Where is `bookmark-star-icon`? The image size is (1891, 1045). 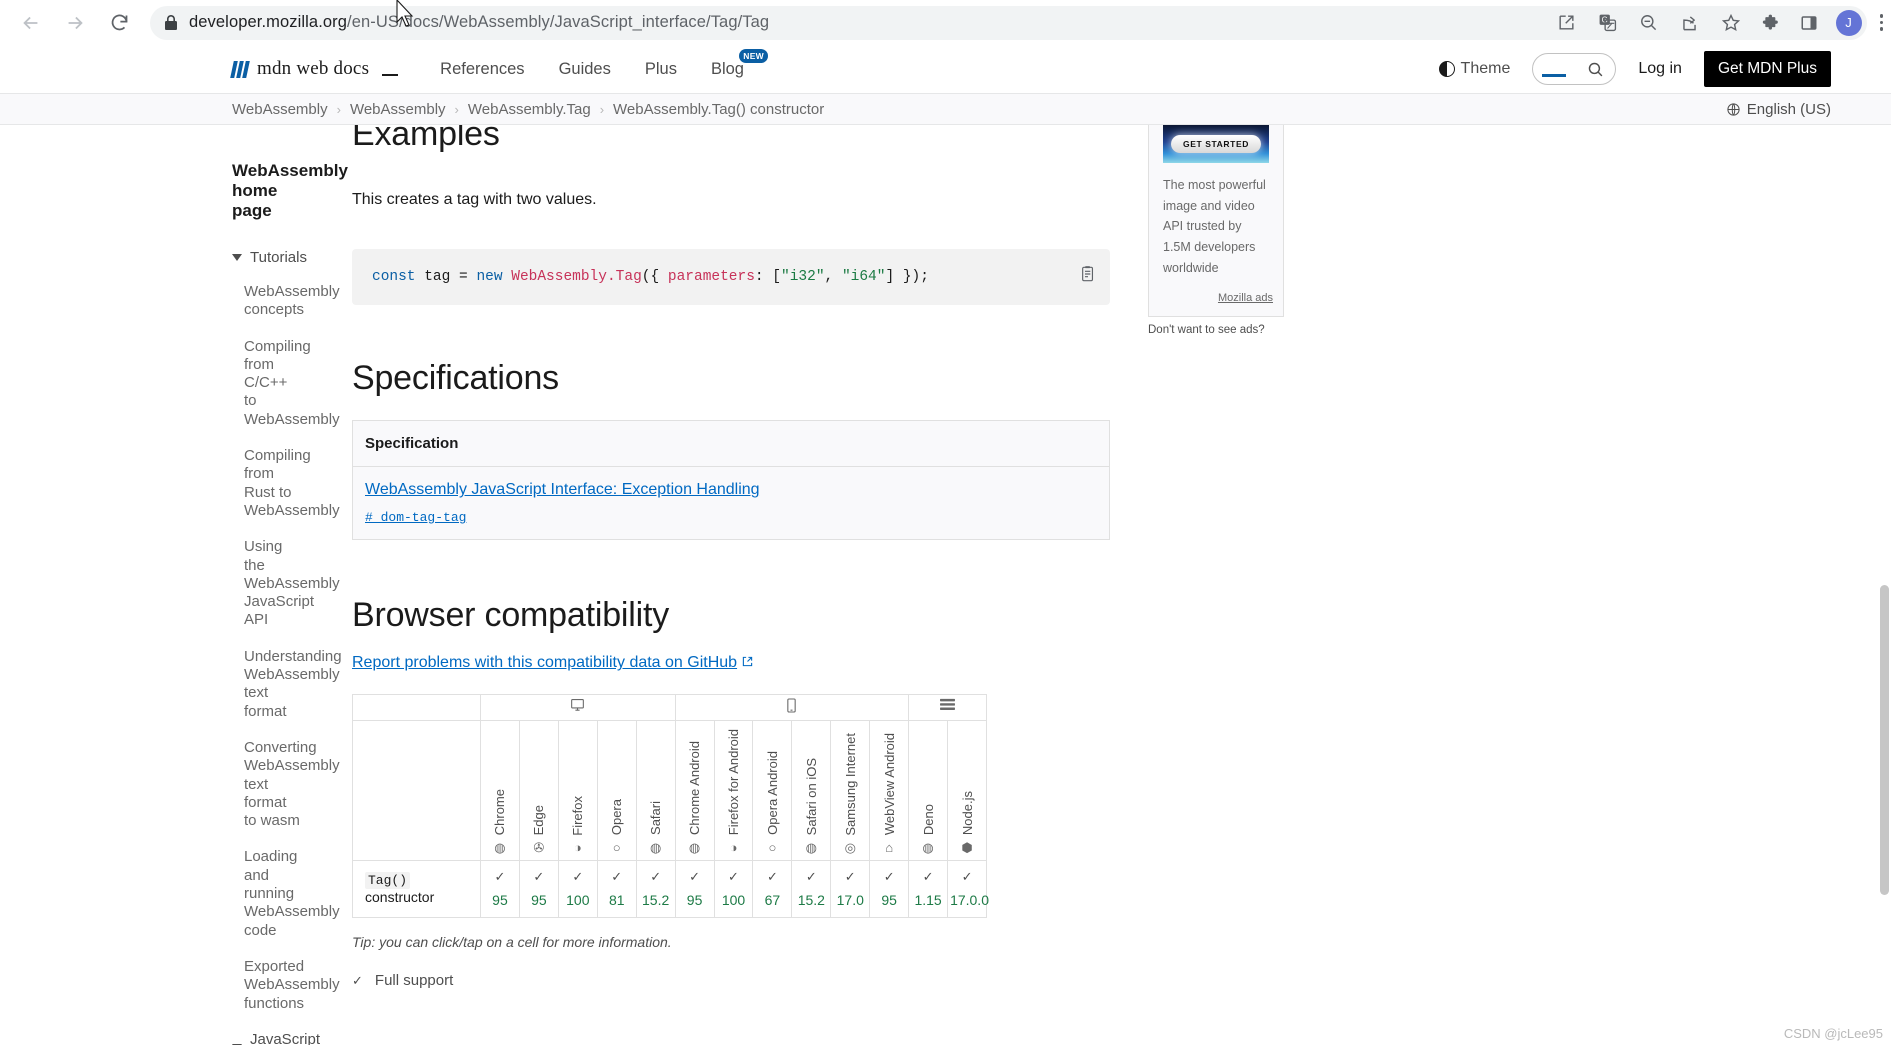
bookmark-star-icon is located at coordinates (1731, 23).